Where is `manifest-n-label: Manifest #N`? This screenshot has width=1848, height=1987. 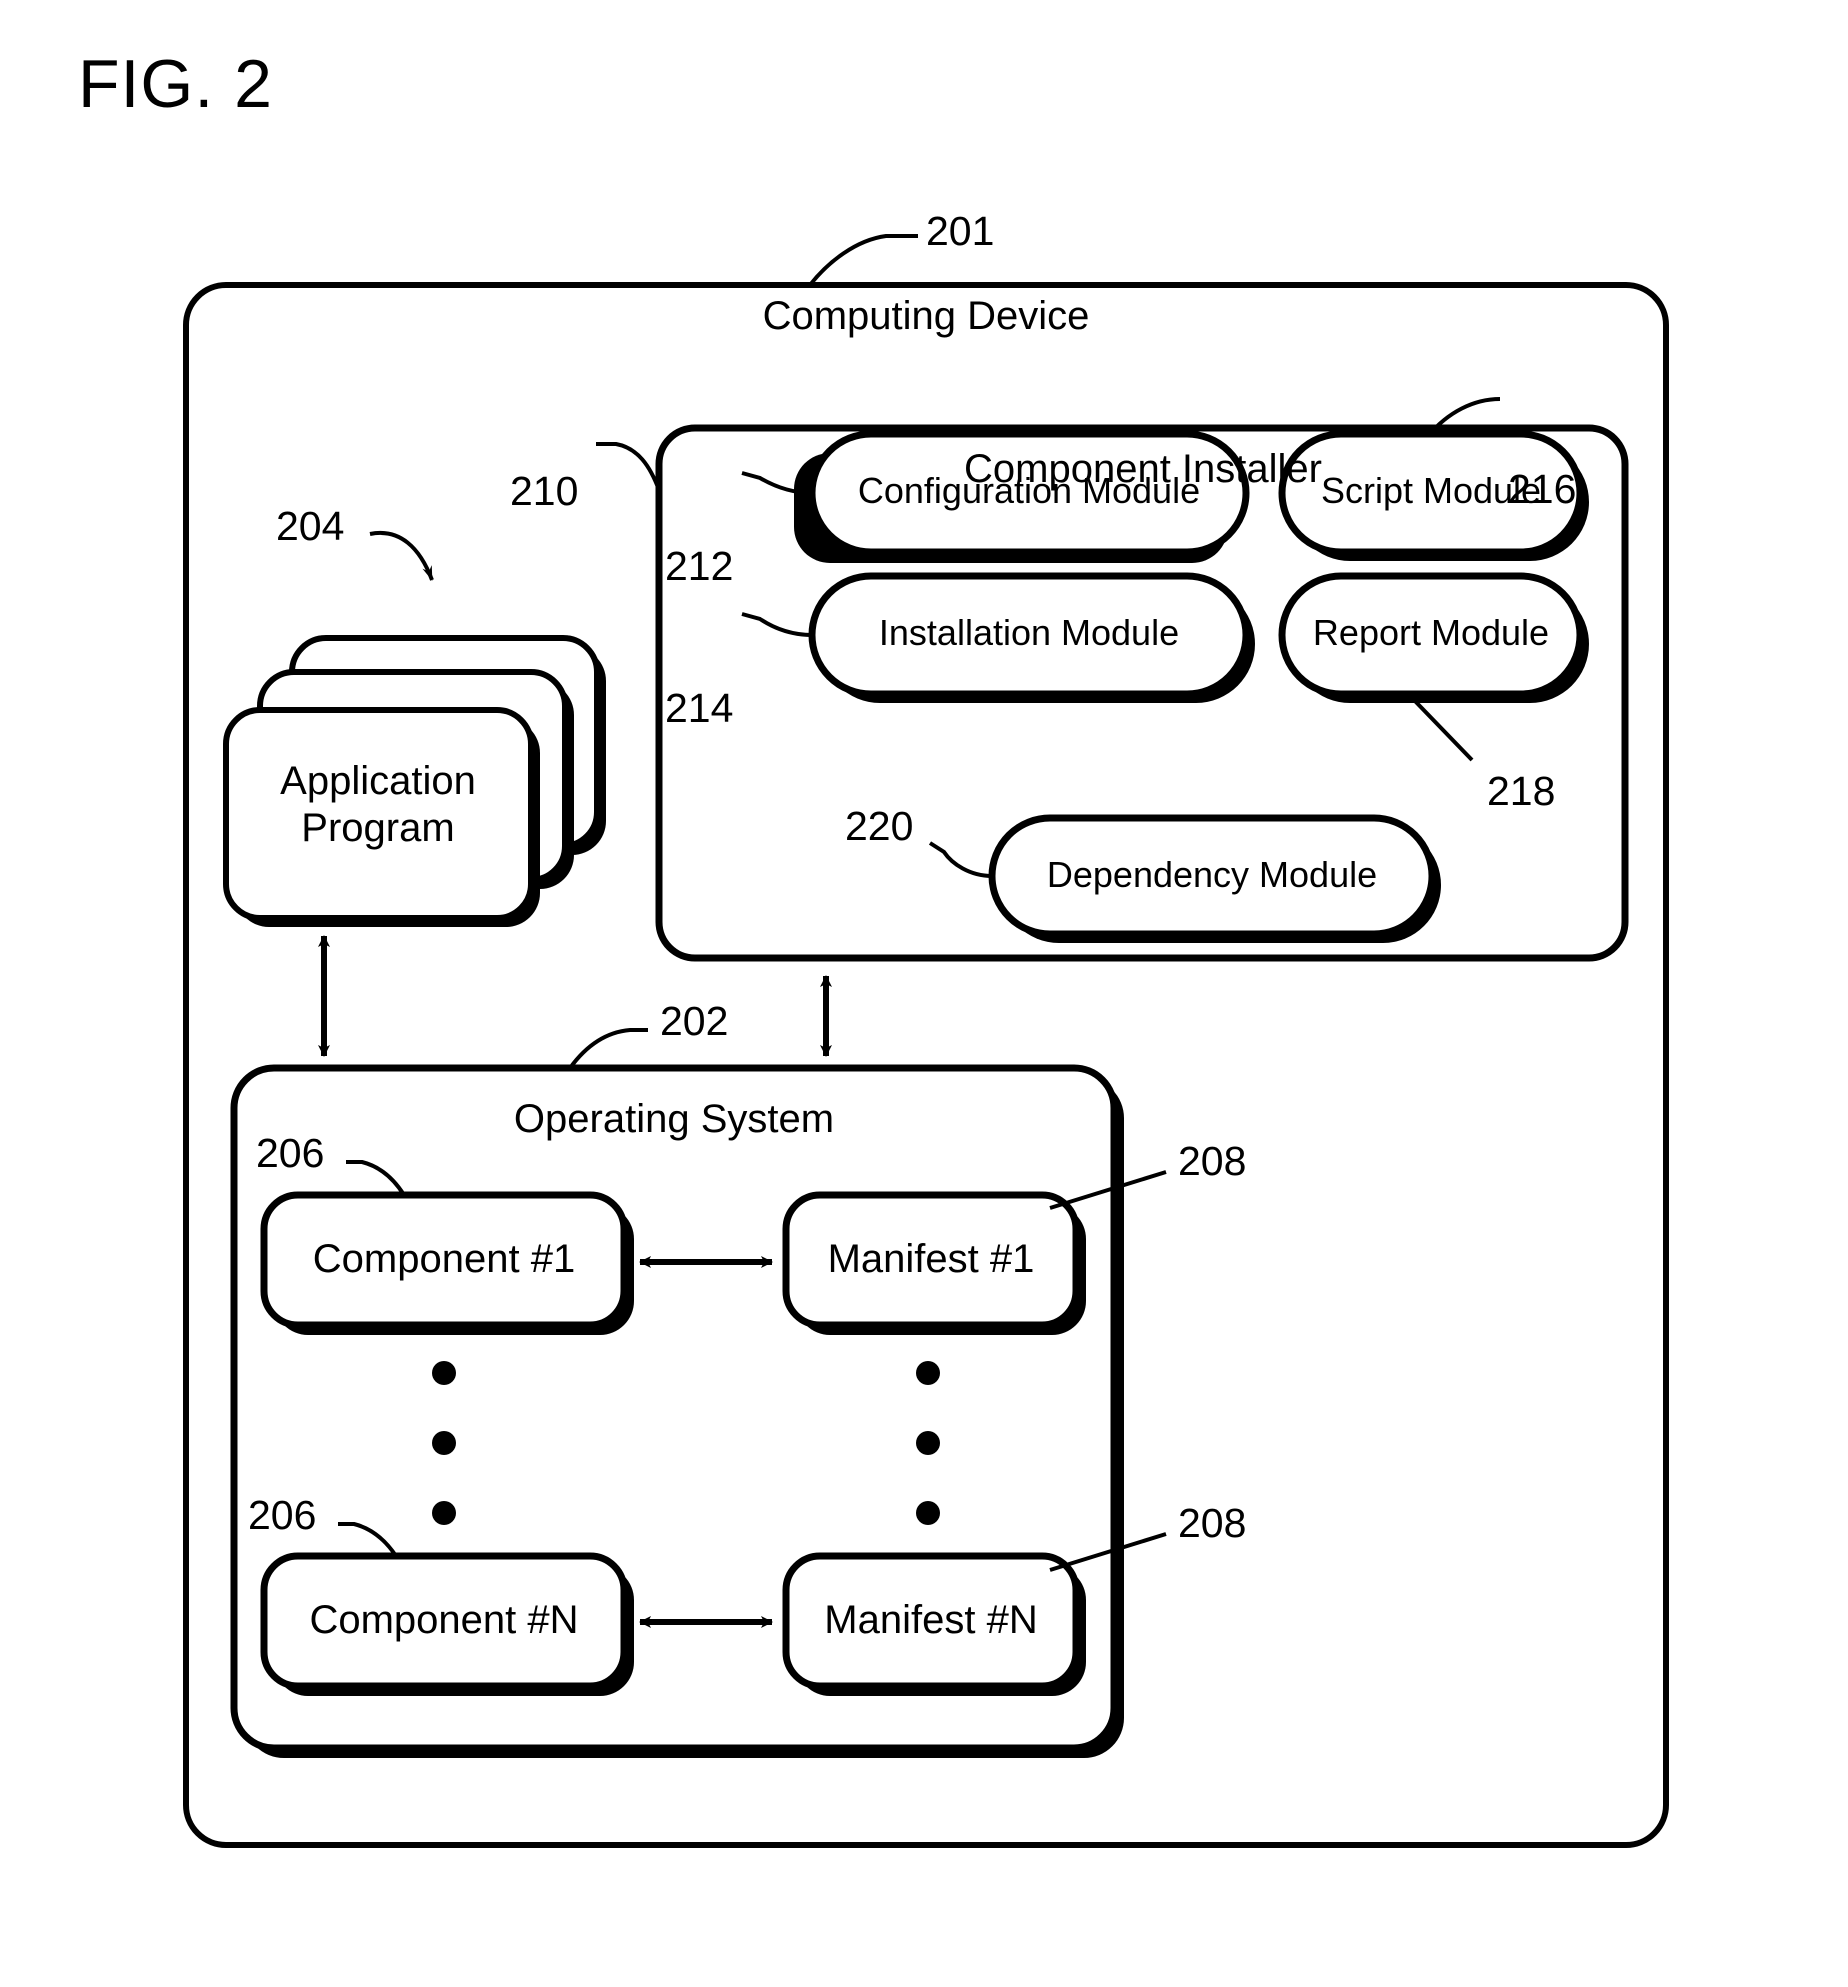 manifest-n-label: Manifest #N is located at coordinates (931, 1620).